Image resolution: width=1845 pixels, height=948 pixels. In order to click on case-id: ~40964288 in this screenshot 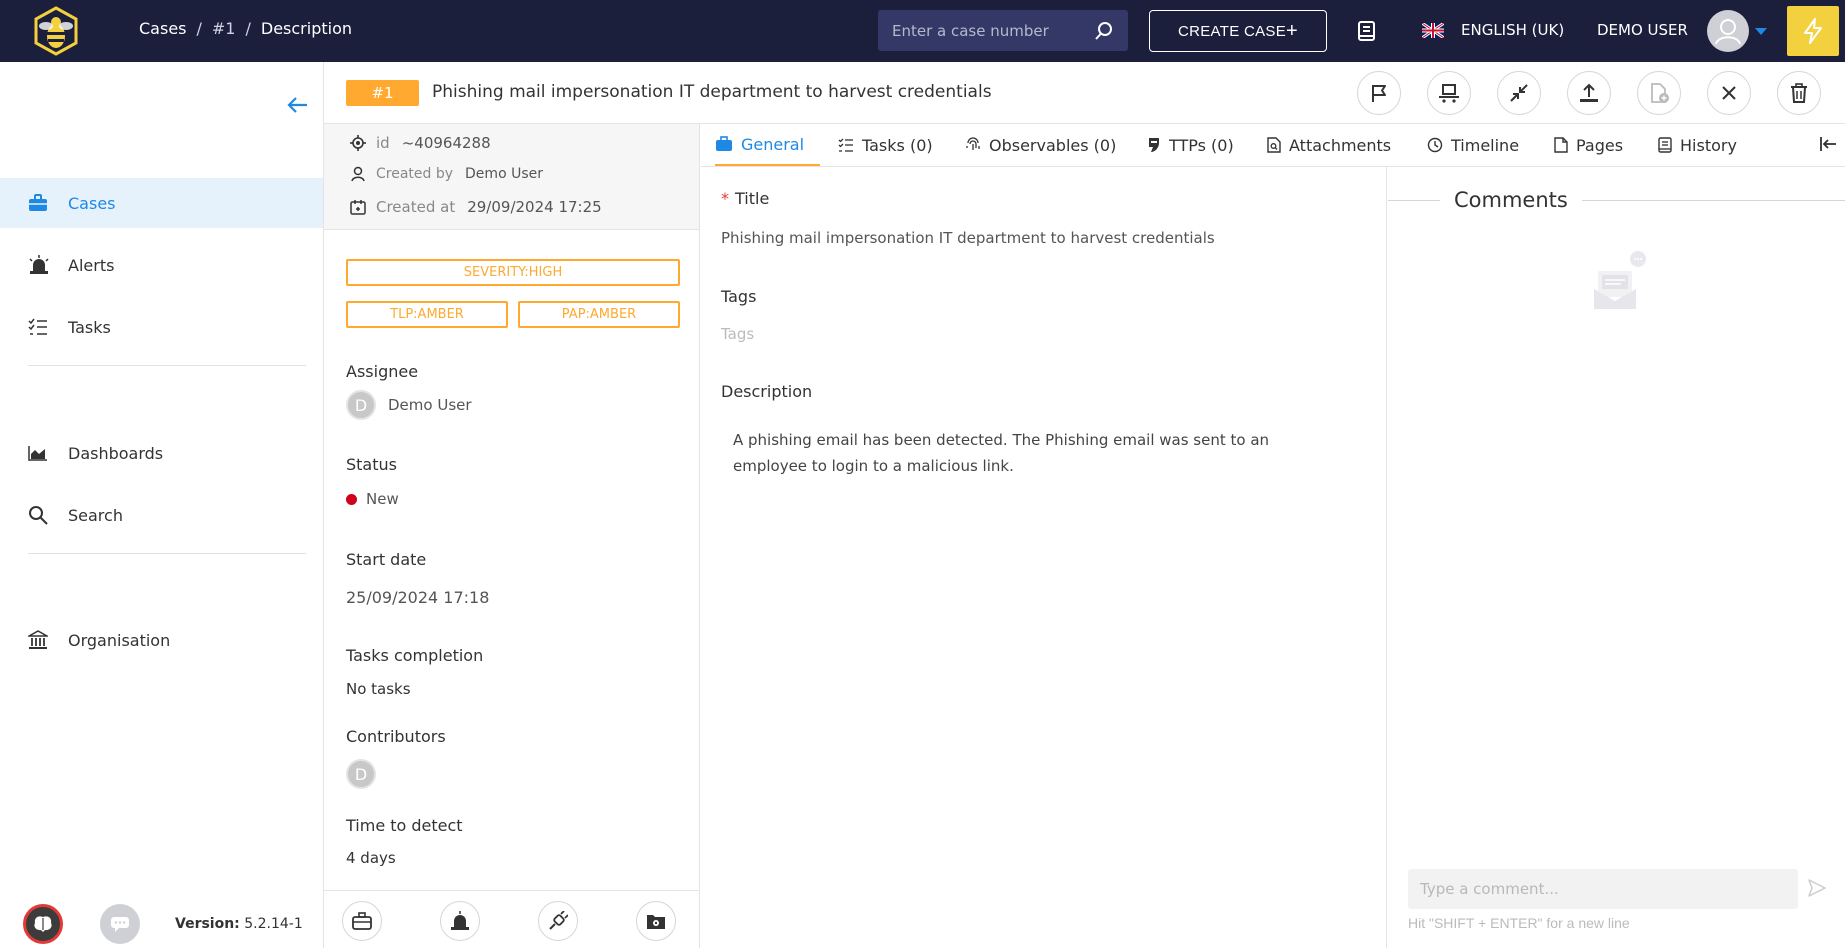, I will do `click(446, 143)`.